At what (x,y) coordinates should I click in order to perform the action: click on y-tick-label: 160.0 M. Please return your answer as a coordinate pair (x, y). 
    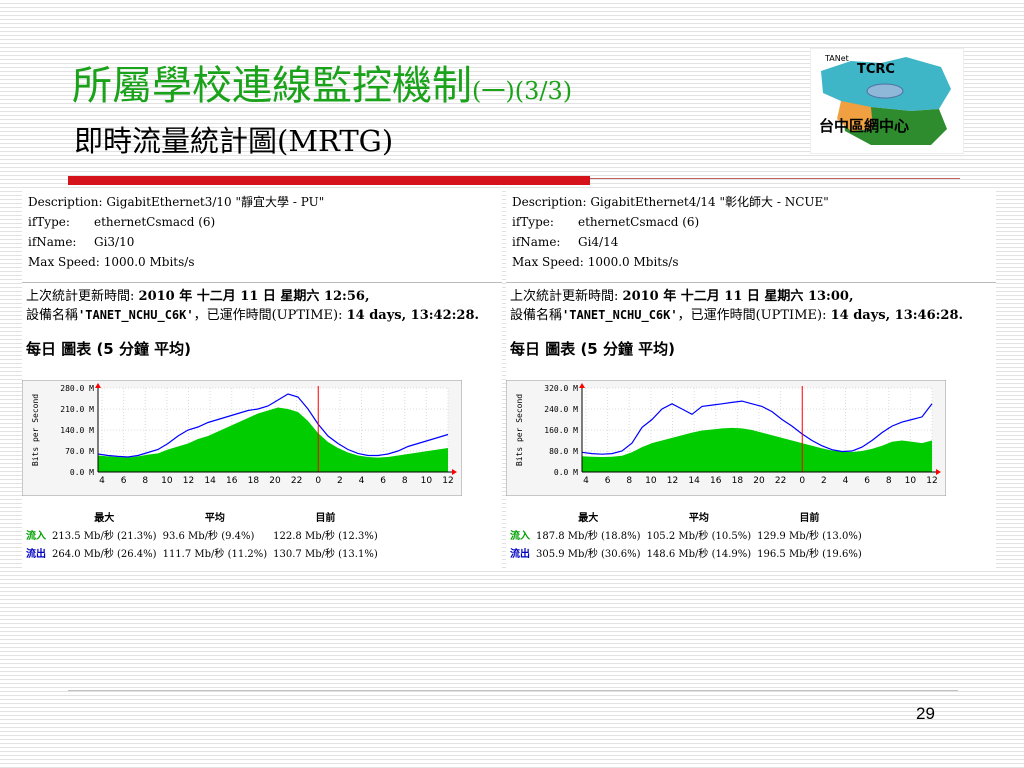
    Looking at the image, I should click on (561, 430).